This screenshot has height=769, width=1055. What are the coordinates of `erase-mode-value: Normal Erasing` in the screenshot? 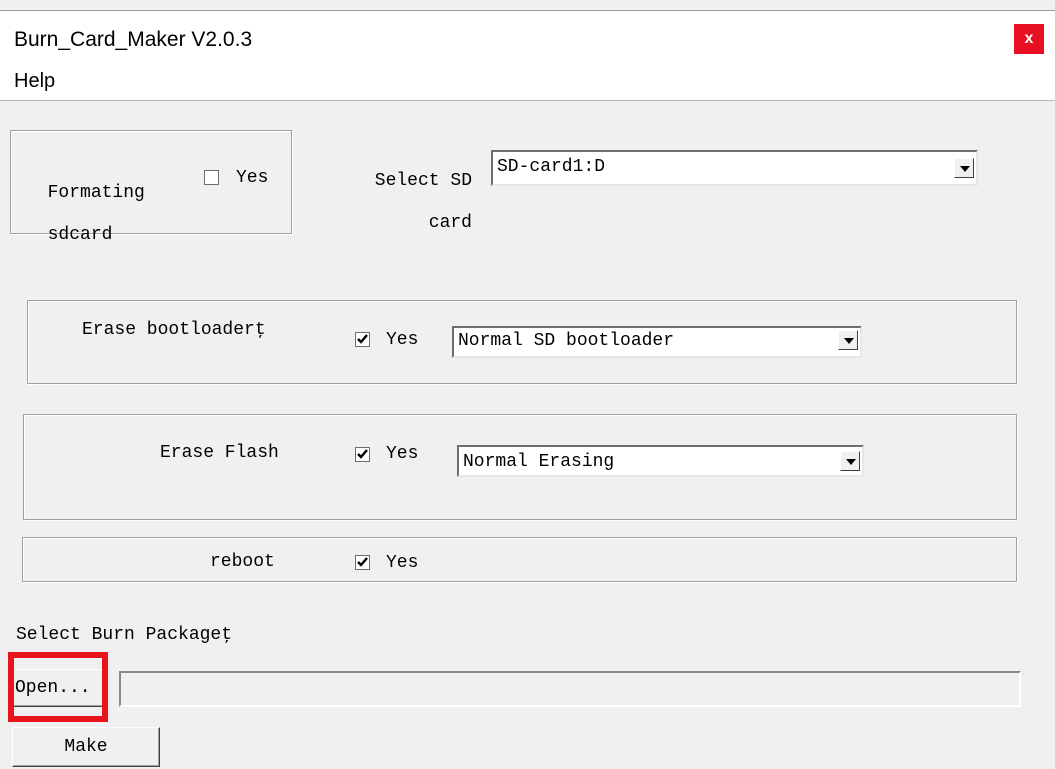 It's located at (539, 462).